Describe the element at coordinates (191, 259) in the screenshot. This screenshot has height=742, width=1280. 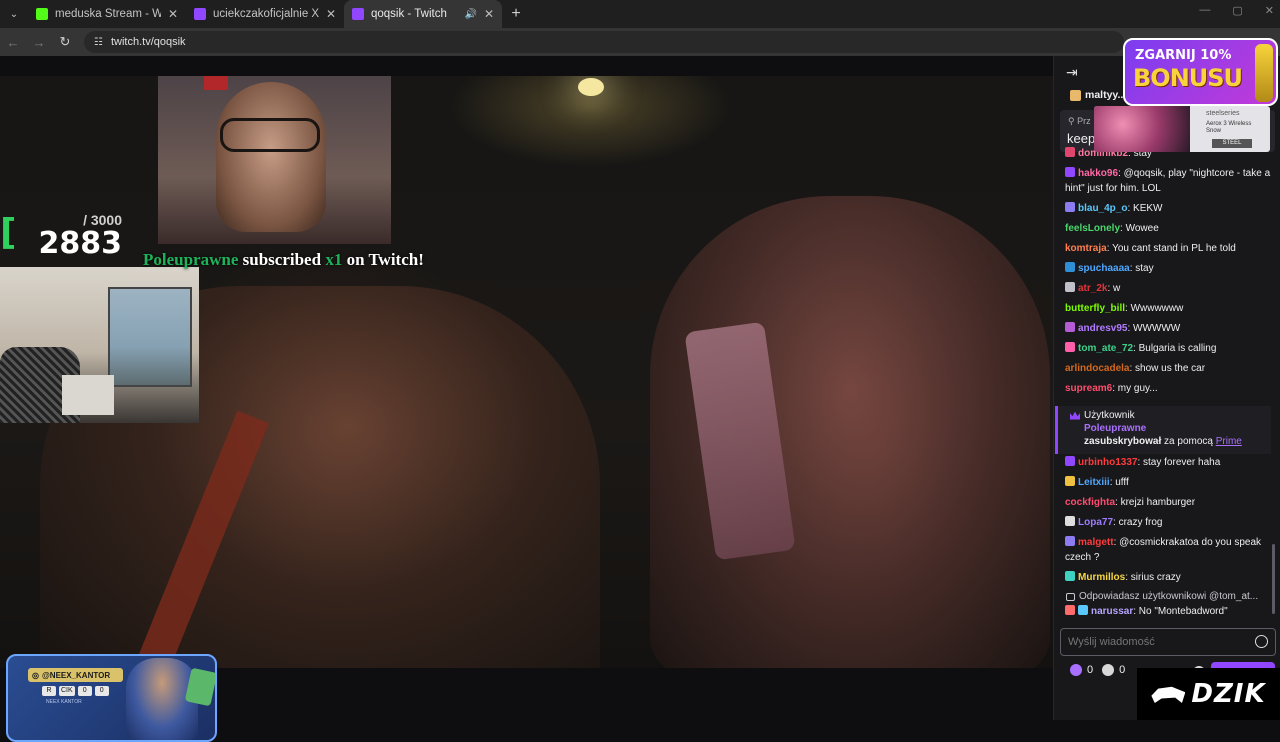
I see `alert-username: Poleuprawne` at that location.